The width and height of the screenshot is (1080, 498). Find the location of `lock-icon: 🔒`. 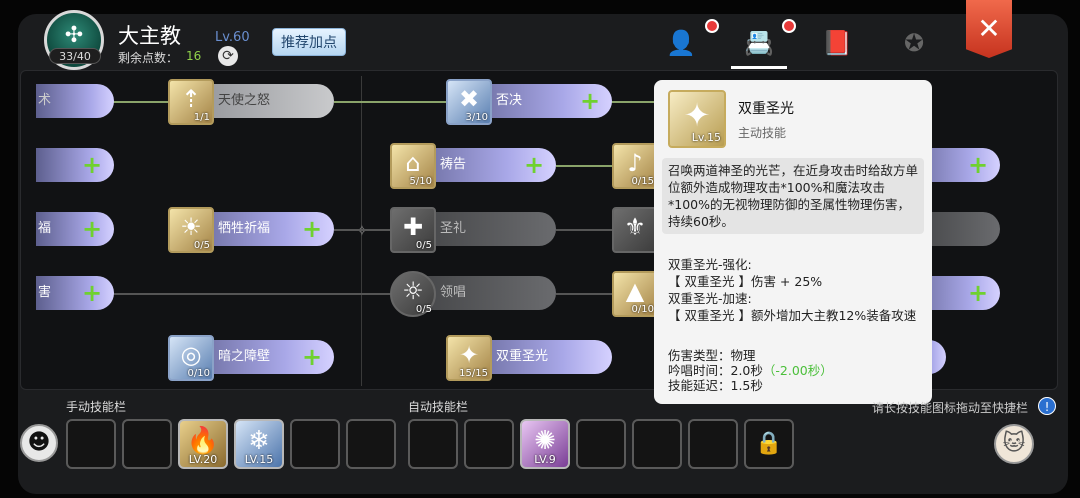

lock-icon: 🔒 is located at coordinates (769, 443).